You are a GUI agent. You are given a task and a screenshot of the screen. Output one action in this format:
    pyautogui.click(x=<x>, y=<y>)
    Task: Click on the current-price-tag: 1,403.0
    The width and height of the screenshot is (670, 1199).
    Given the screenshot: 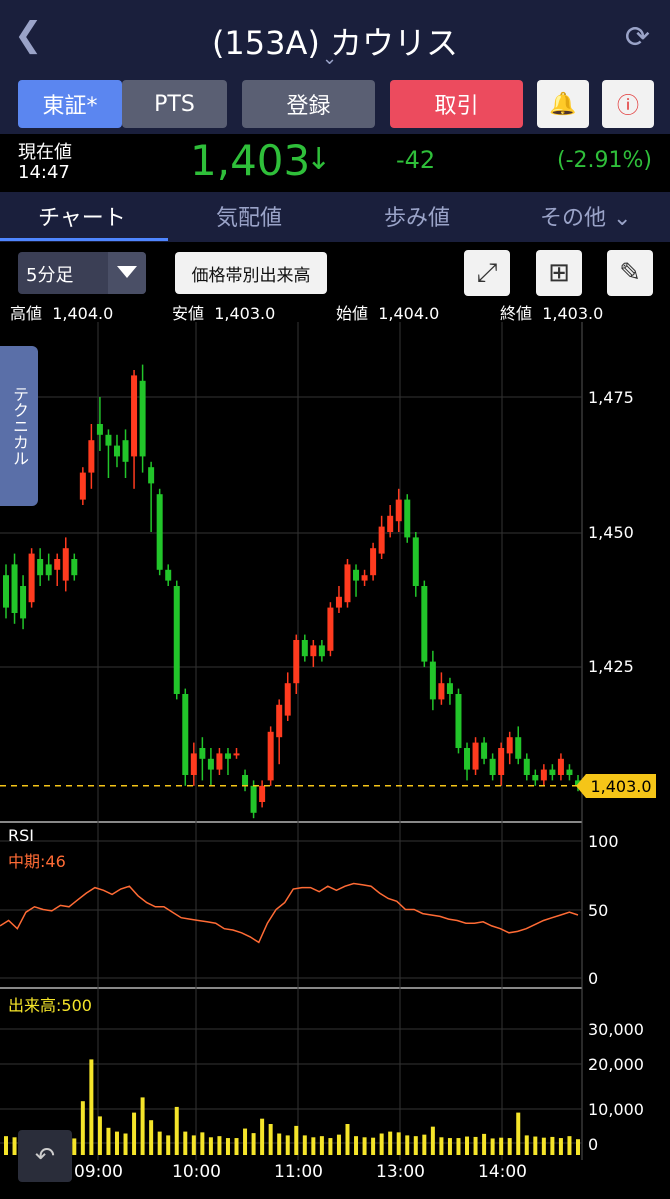 What is the action you would take?
    pyautogui.click(x=616, y=786)
    